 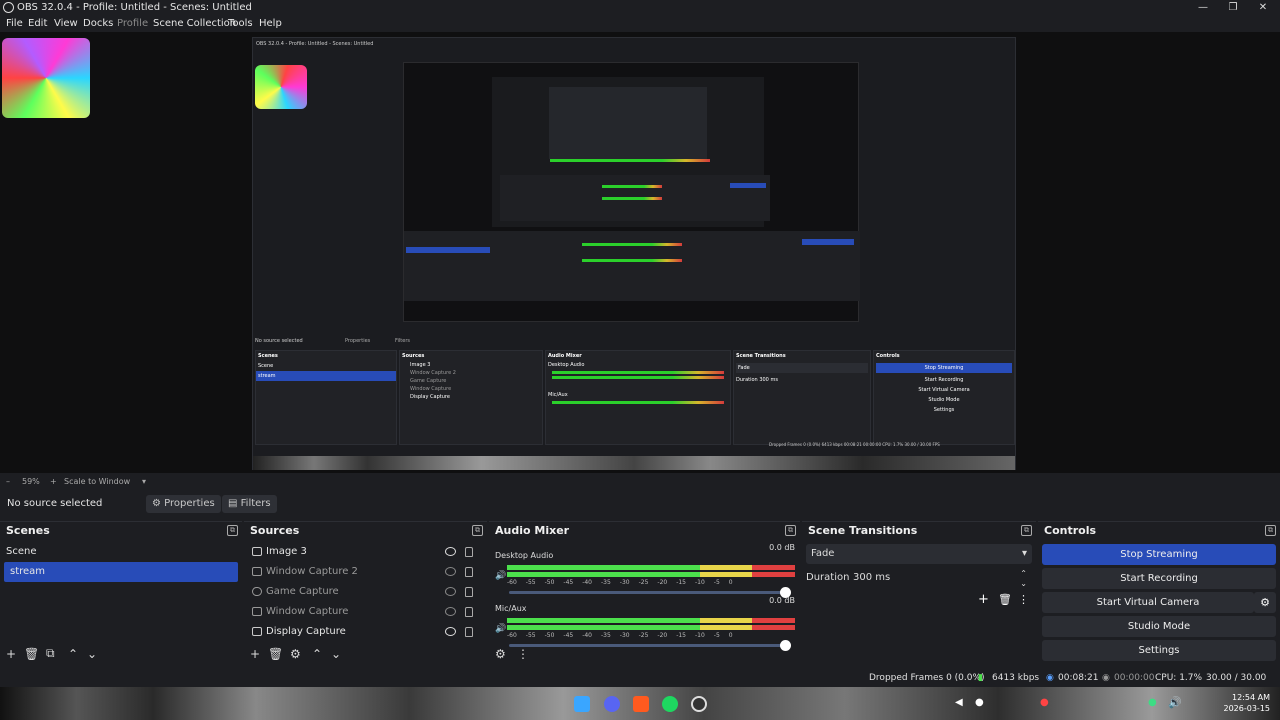 I want to click on scenes-dock: Scenes ⧉ Scene stream + 🗑 ⧉ ⌃ ⌄, so click(x=121, y=594).